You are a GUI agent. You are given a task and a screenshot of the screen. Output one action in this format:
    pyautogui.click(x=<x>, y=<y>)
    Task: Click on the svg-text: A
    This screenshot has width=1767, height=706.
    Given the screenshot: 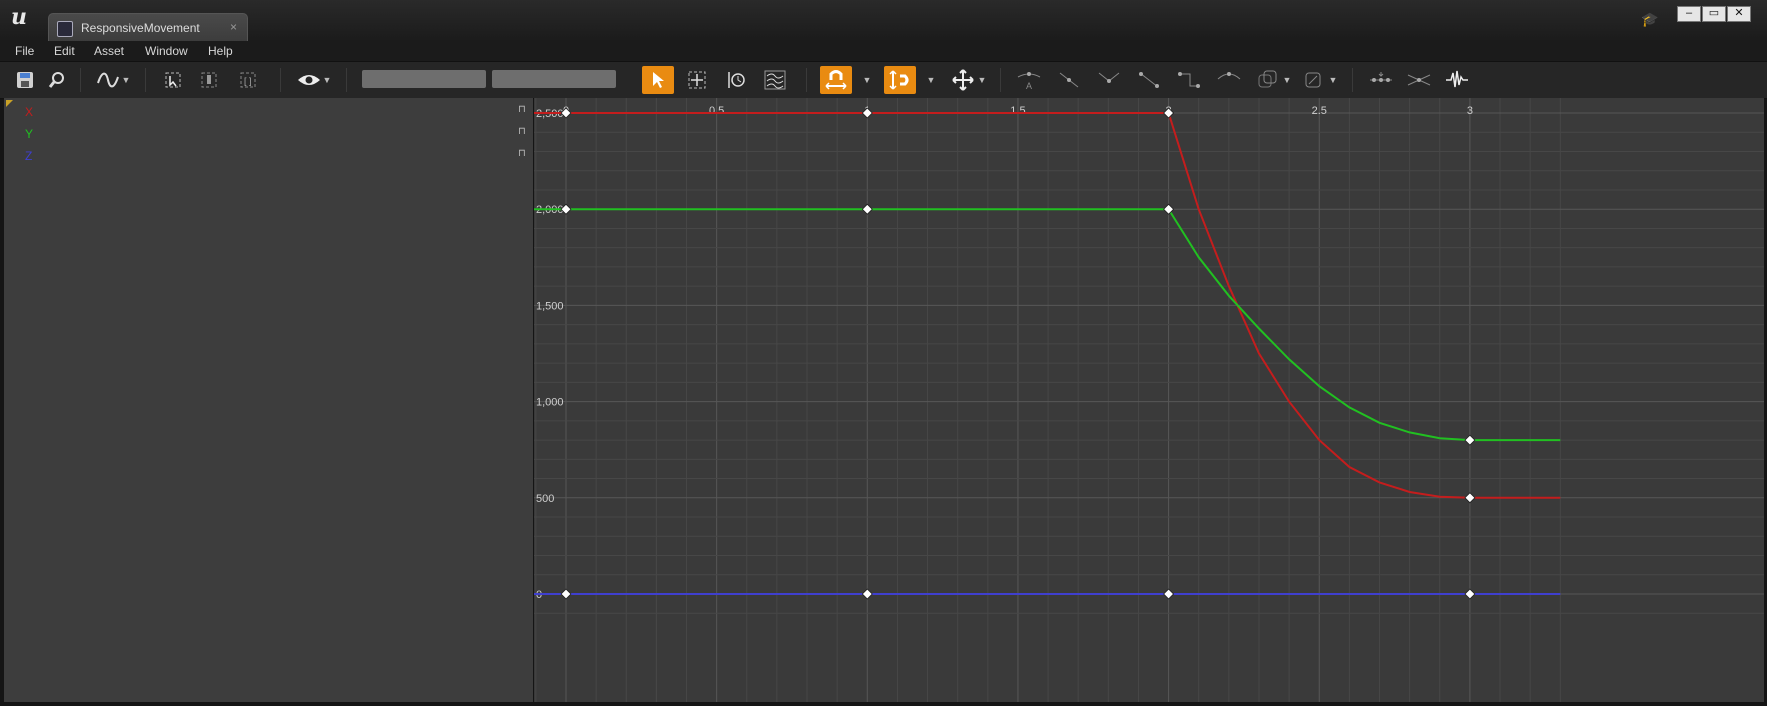 What is the action you would take?
    pyautogui.click(x=1029, y=86)
    